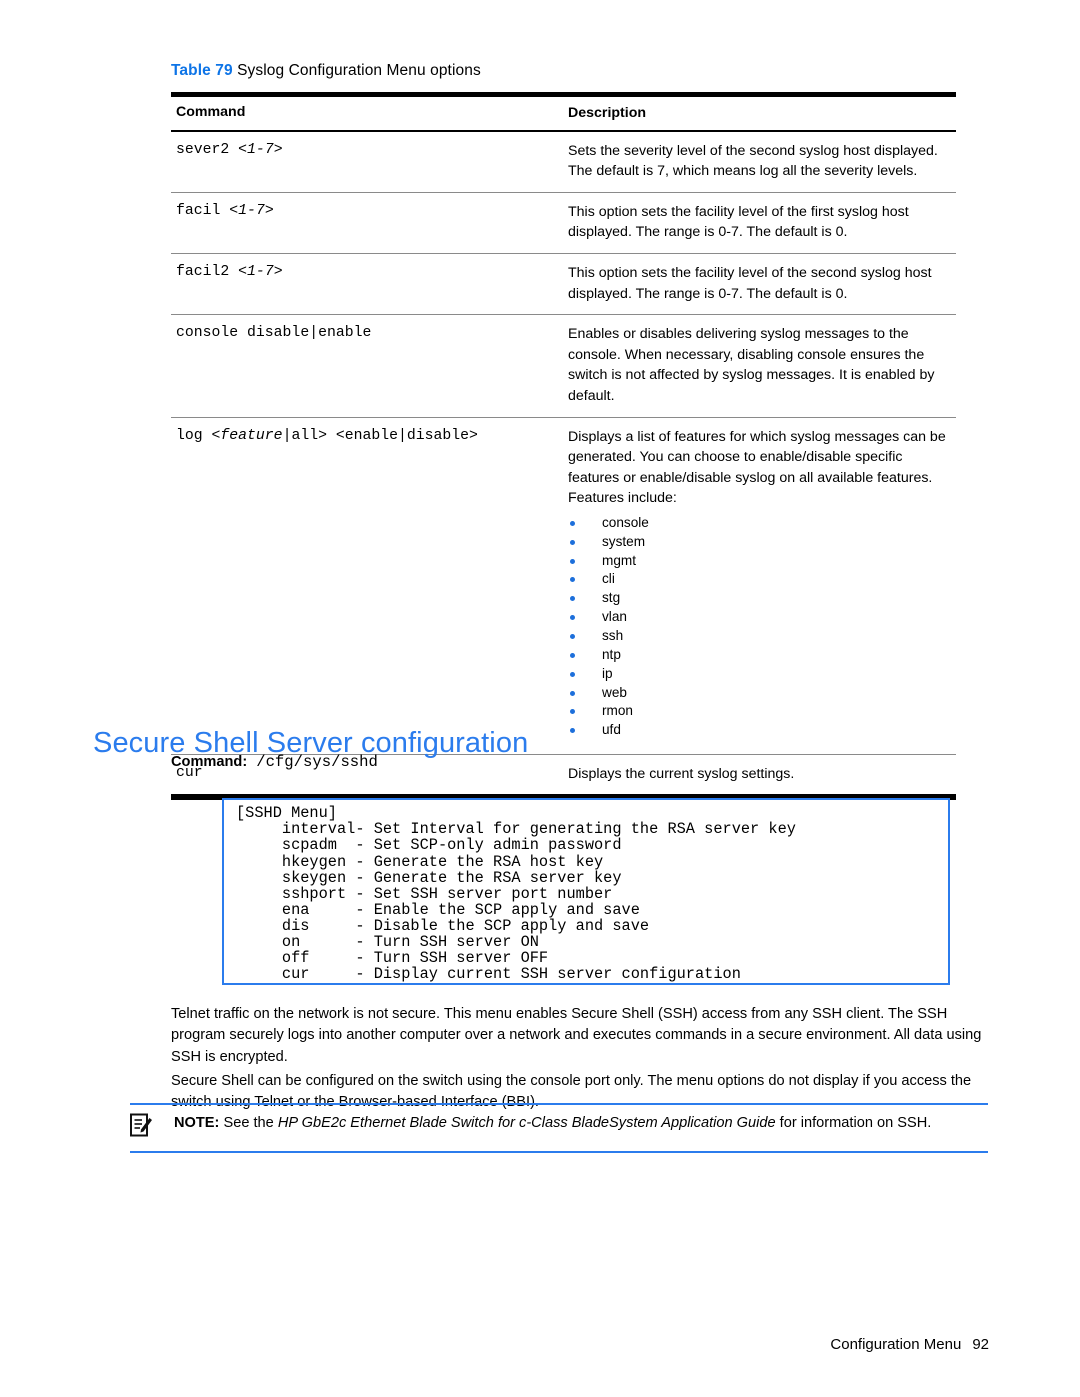 The height and width of the screenshot is (1397, 1080). I want to click on command-emphasis: feature, so click(251, 435).